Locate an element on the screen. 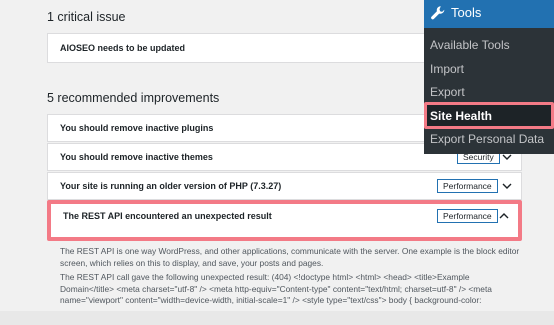  tools-menu-header: Tools is located at coordinates (489, 14).